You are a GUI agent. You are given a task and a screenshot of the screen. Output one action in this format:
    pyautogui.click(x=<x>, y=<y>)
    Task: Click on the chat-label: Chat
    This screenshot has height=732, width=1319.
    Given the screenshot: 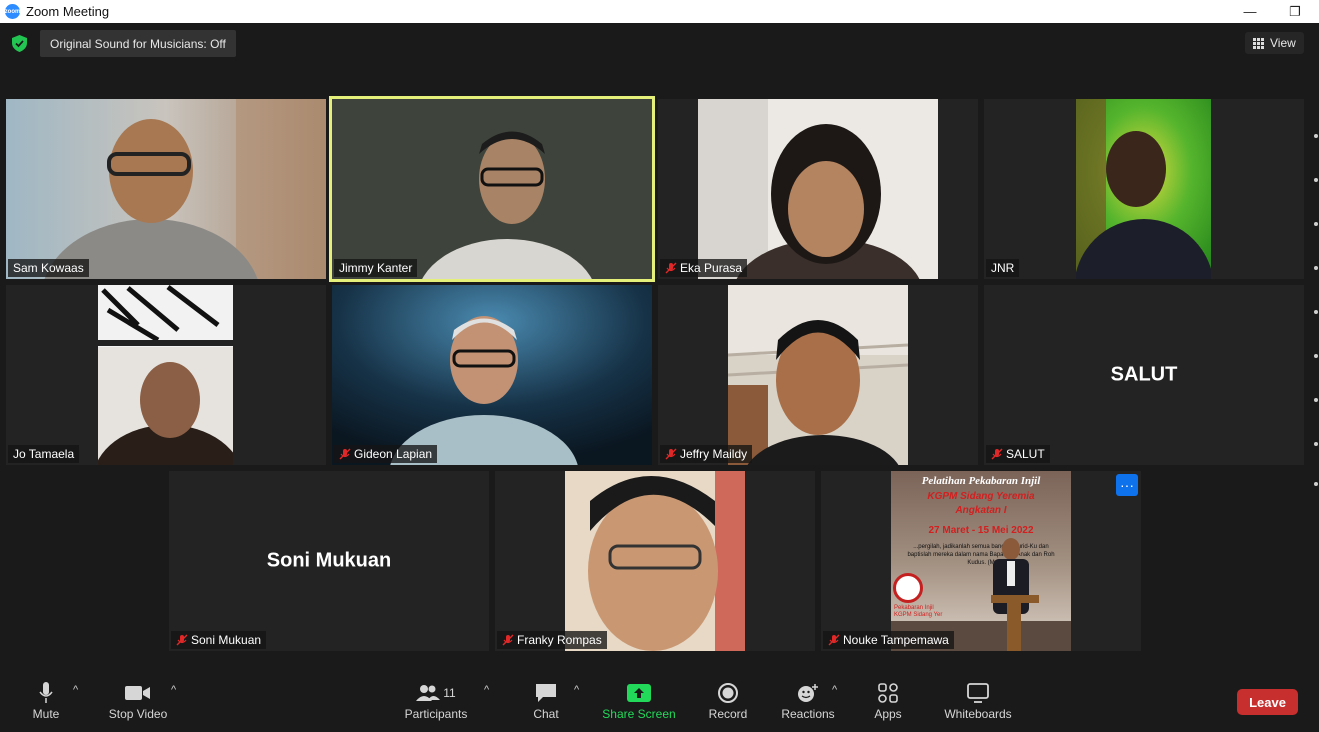 What is the action you would take?
    pyautogui.click(x=546, y=714)
    